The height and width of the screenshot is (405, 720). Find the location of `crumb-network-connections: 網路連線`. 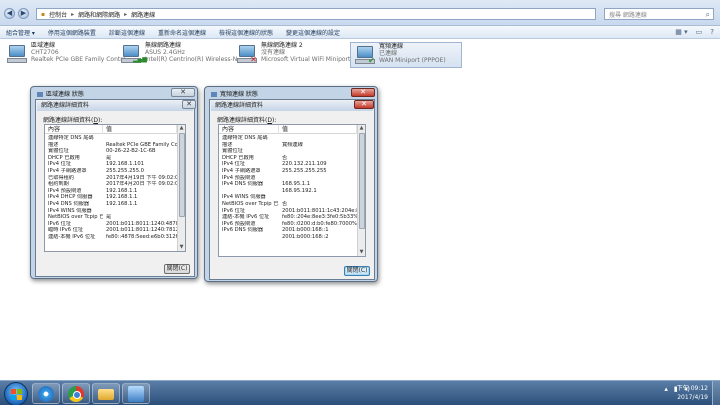

crumb-network-connections: 網路連線 is located at coordinates (143, 14).